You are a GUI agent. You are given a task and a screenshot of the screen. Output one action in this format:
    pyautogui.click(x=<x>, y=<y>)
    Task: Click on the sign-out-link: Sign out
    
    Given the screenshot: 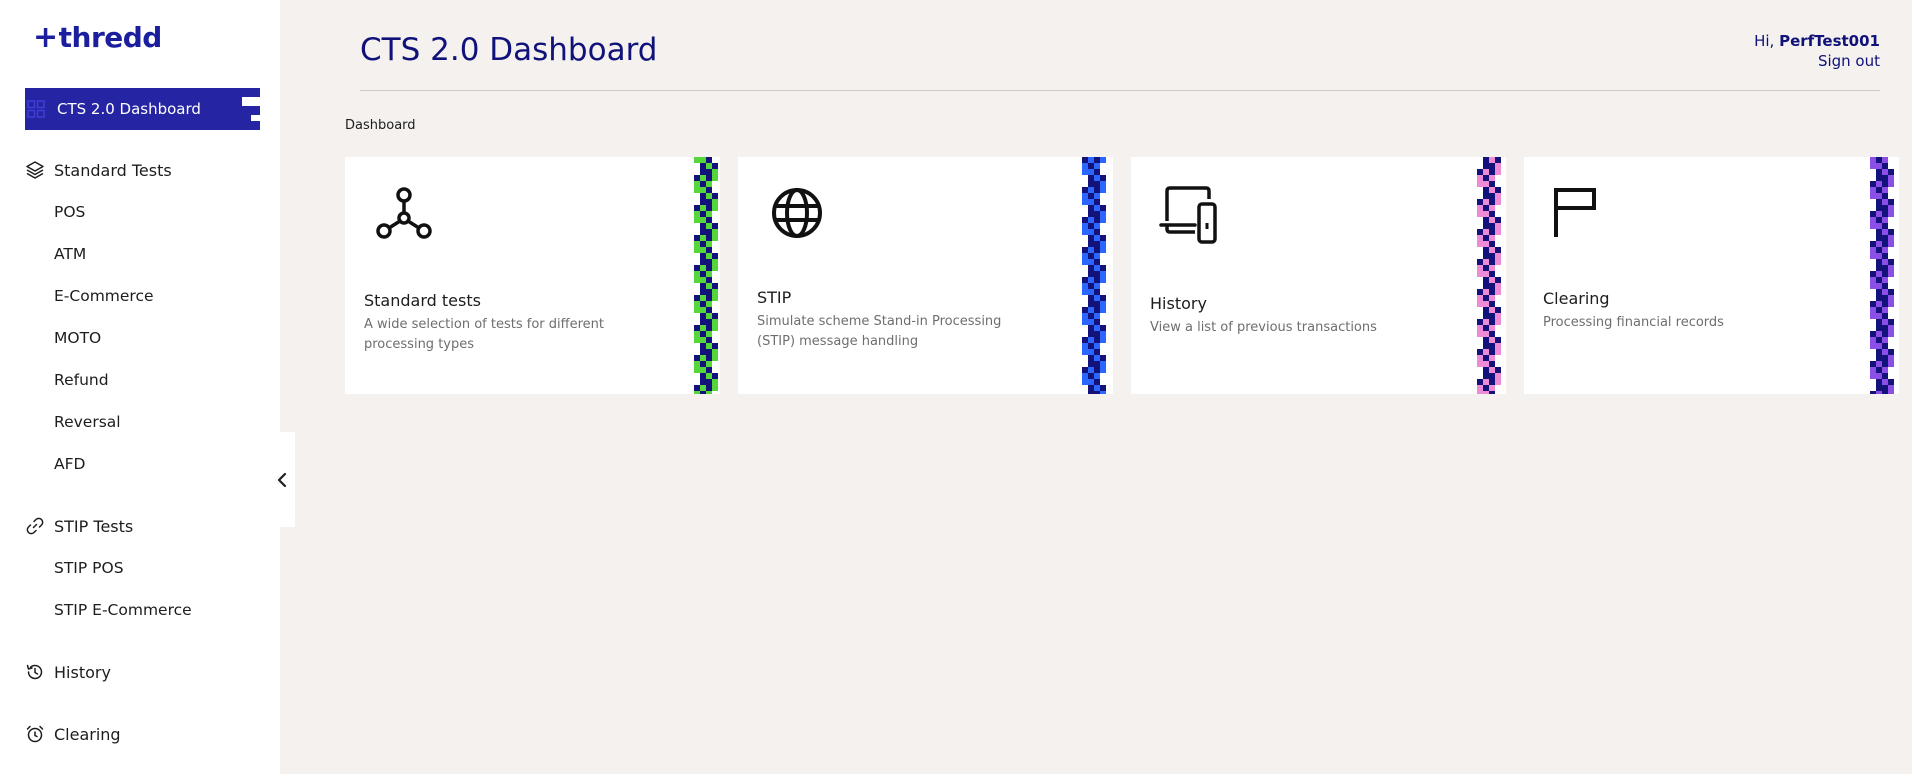 What is the action you would take?
    pyautogui.click(x=1817, y=61)
    